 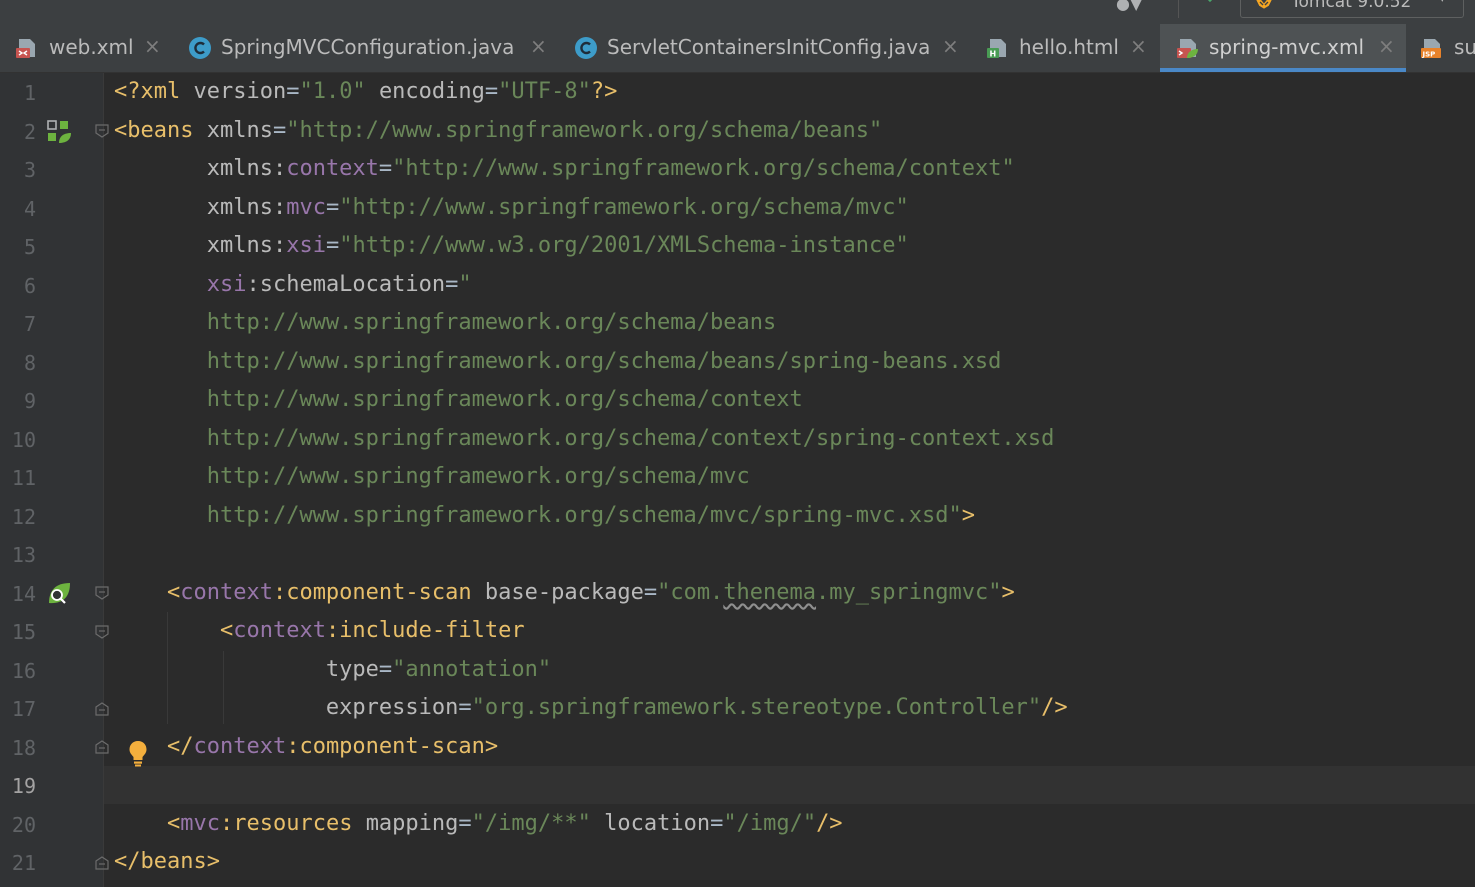 What do you see at coordinates (770, 823) in the screenshot?
I see `code-token: "/img/"` at bounding box center [770, 823].